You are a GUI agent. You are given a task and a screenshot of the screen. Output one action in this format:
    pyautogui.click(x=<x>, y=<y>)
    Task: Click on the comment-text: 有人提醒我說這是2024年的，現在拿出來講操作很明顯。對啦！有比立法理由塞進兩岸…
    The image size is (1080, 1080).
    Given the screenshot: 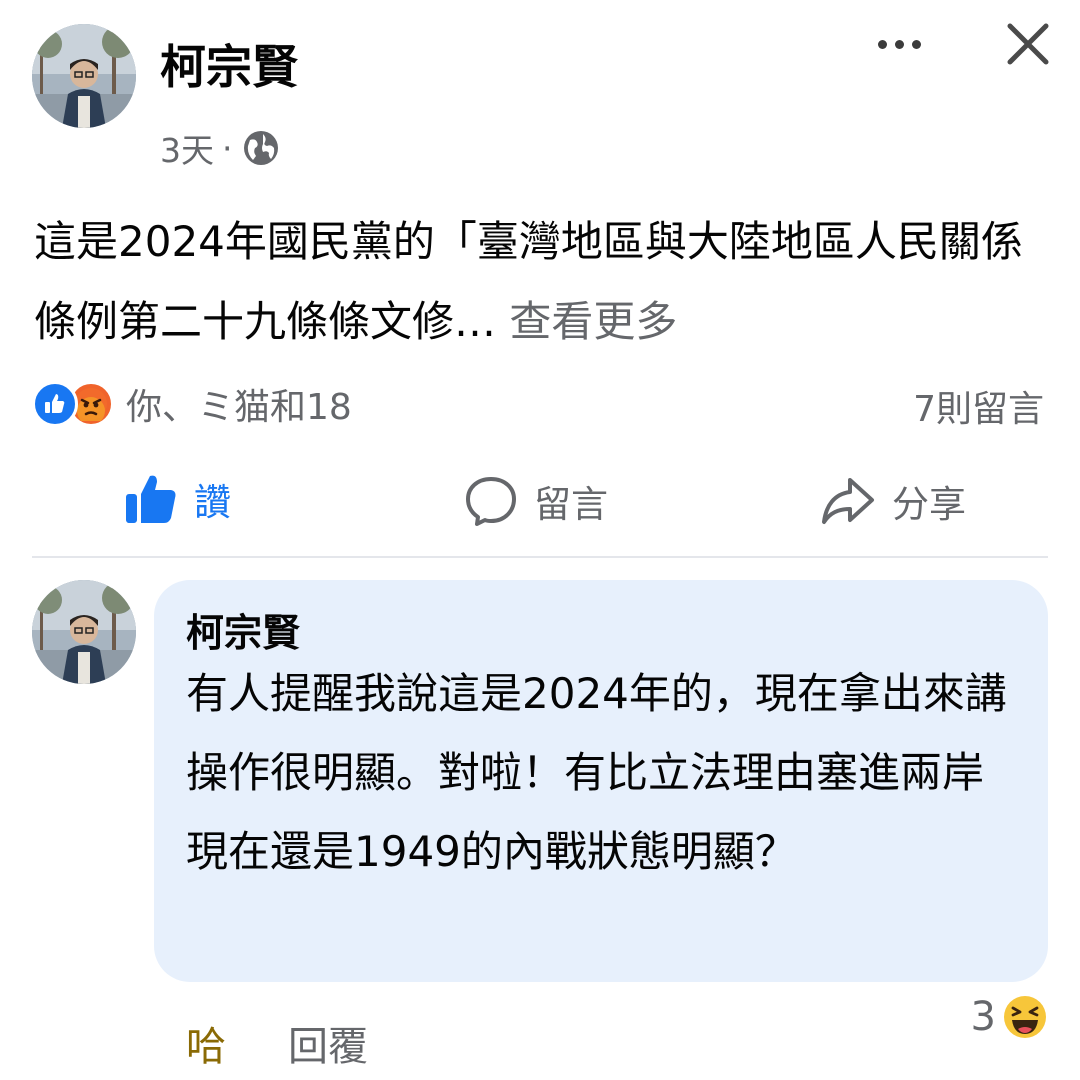 What is the action you would take?
    pyautogui.click(x=596, y=772)
    